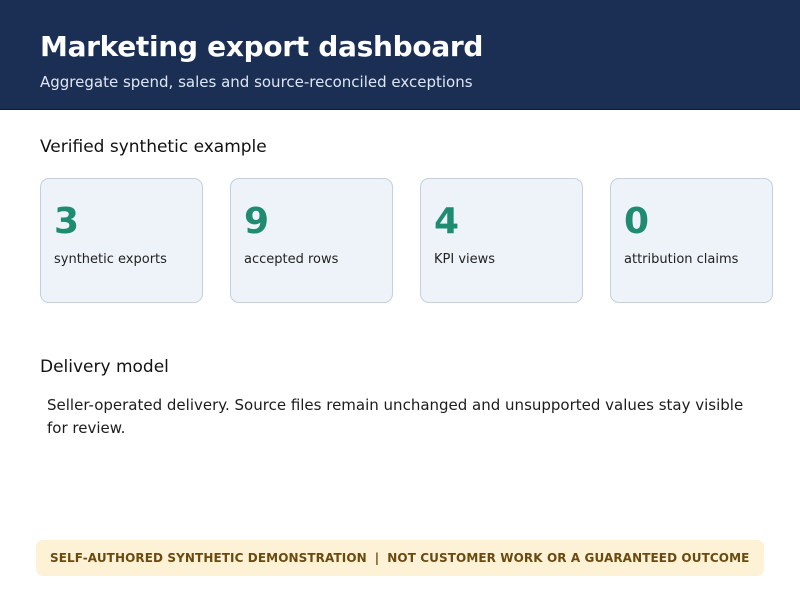 The height and width of the screenshot is (600, 800). Describe the element at coordinates (104, 367) in the screenshot. I see `delivery-section-heading: Delivery model` at that location.